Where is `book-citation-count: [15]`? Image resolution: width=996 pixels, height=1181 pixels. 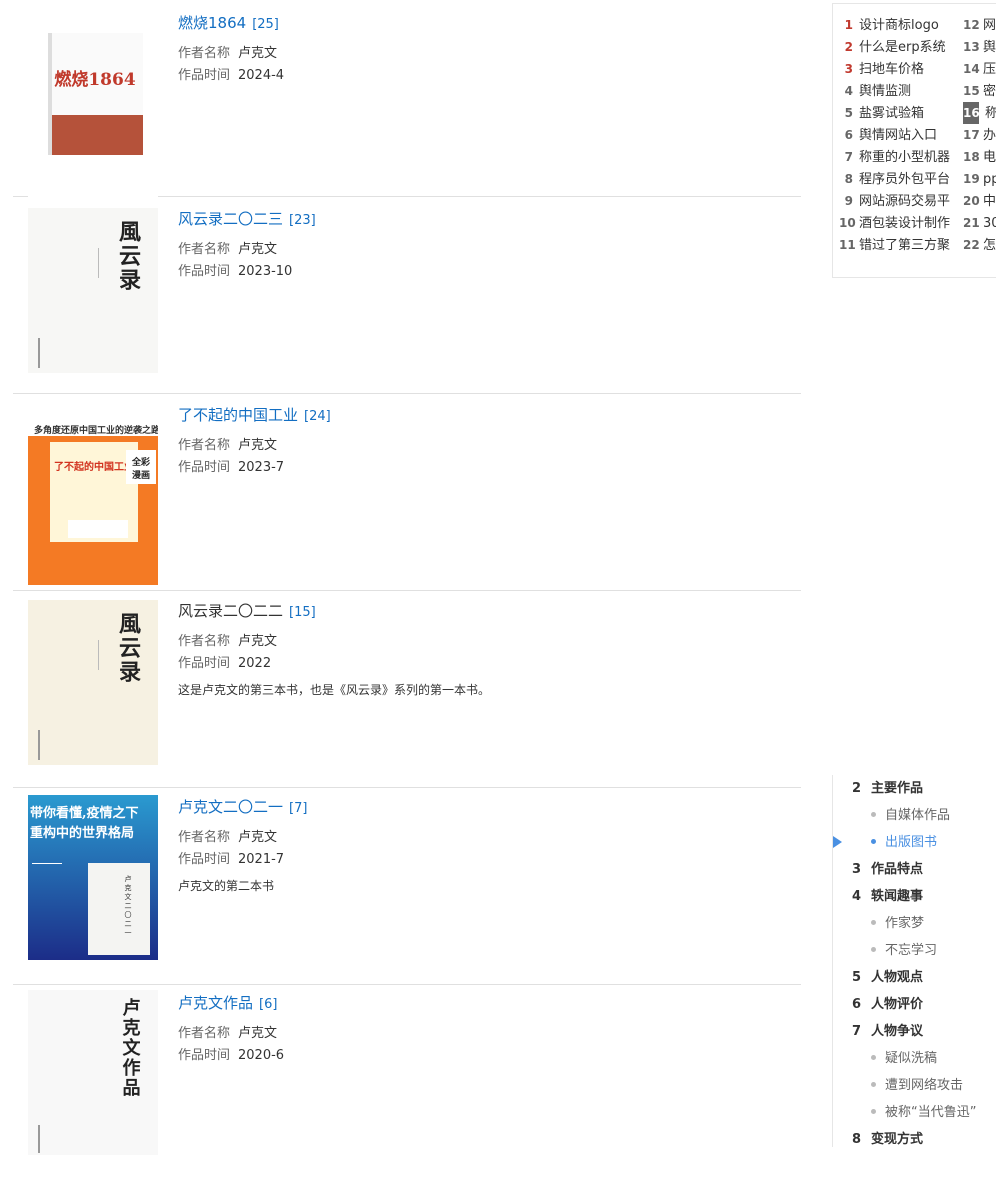 book-citation-count: [15] is located at coordinates (302, 612).